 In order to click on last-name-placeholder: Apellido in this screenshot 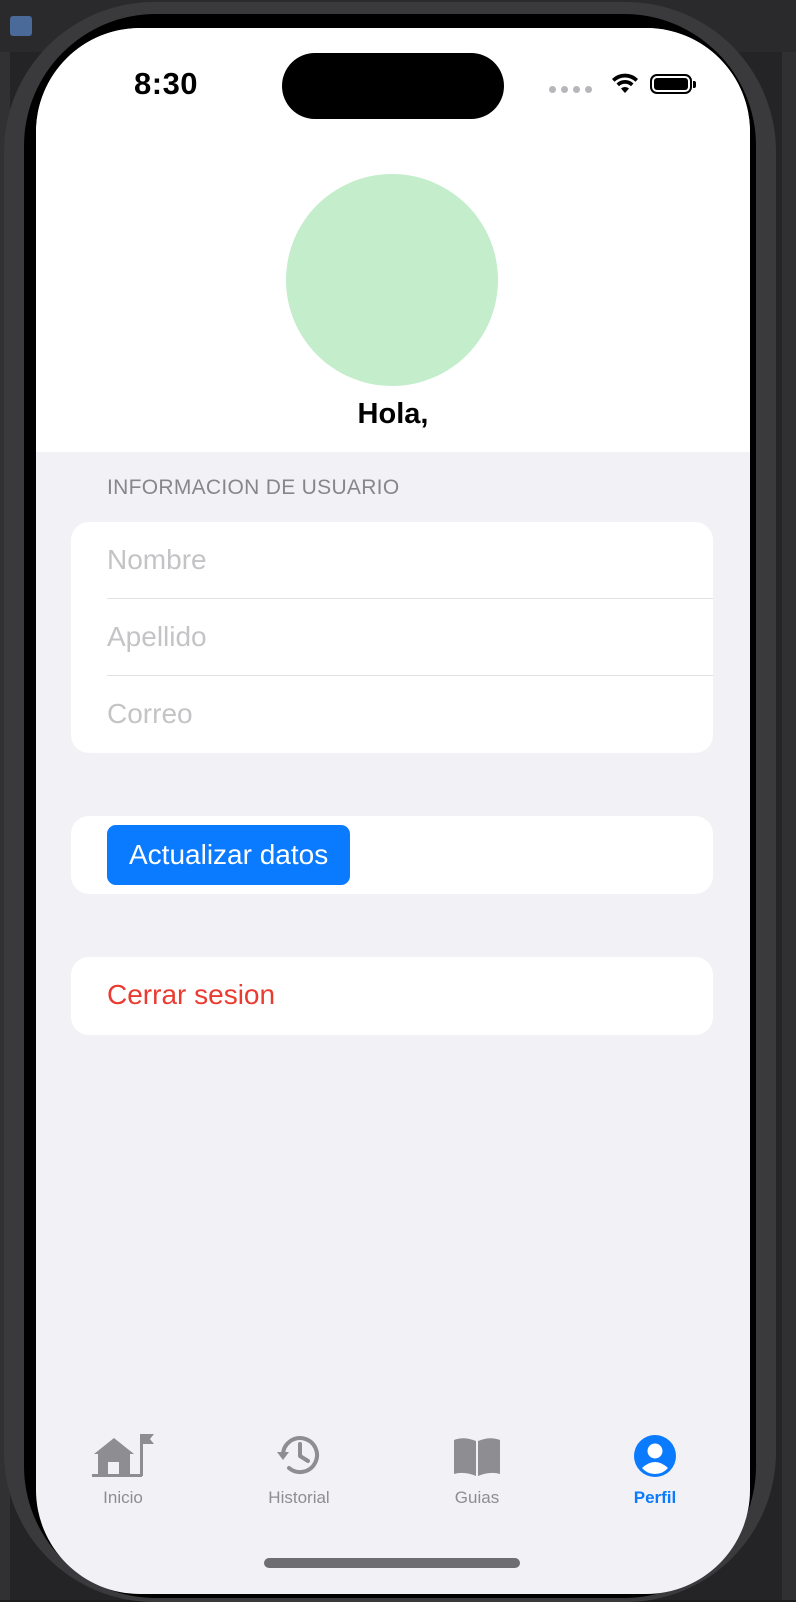, I will do `click(157, 636)`.